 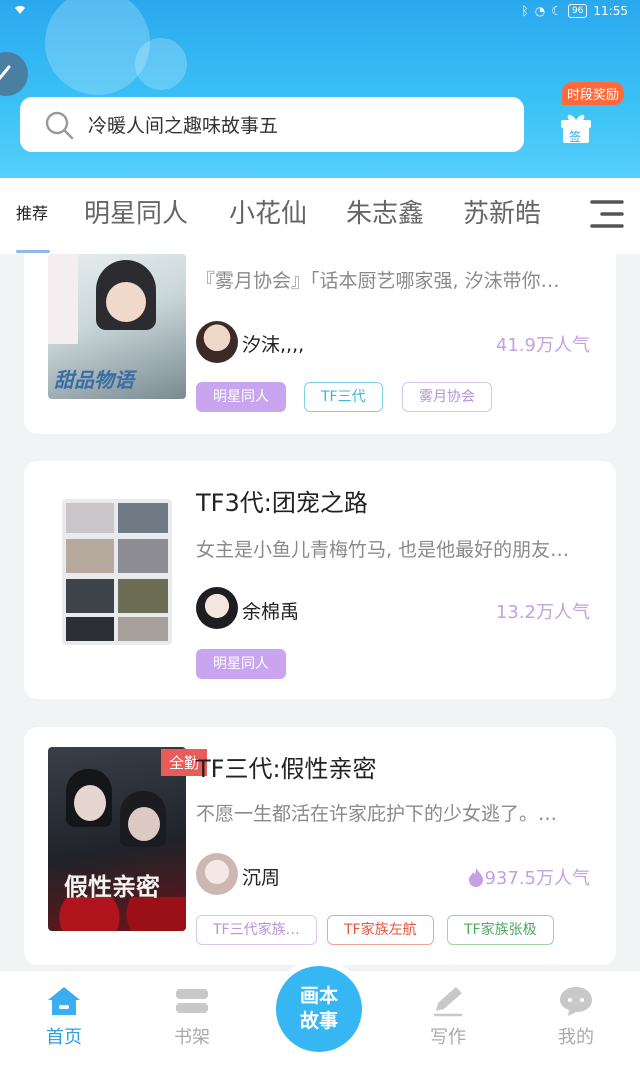 I want to click on search-placeholder: 冷暖人间之趣味故事五, so click(x=183, y=126).